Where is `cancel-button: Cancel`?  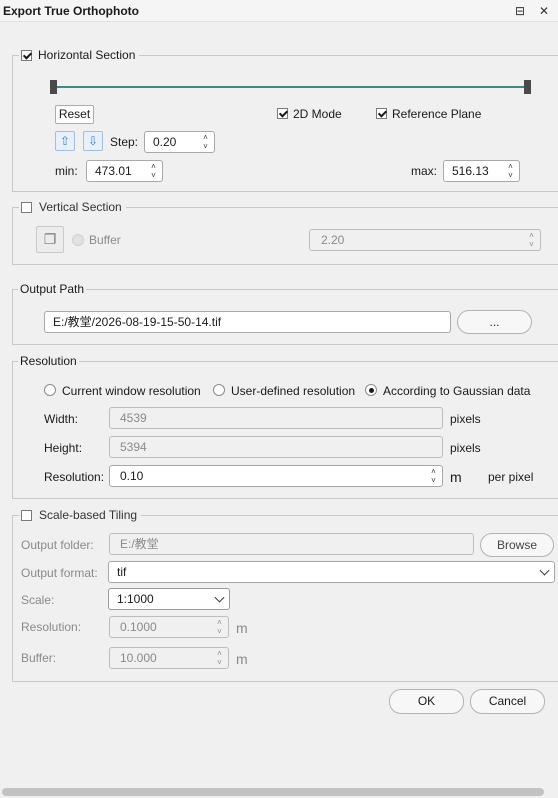
cancel-button: Cancel is located at coordinates (507, 701).